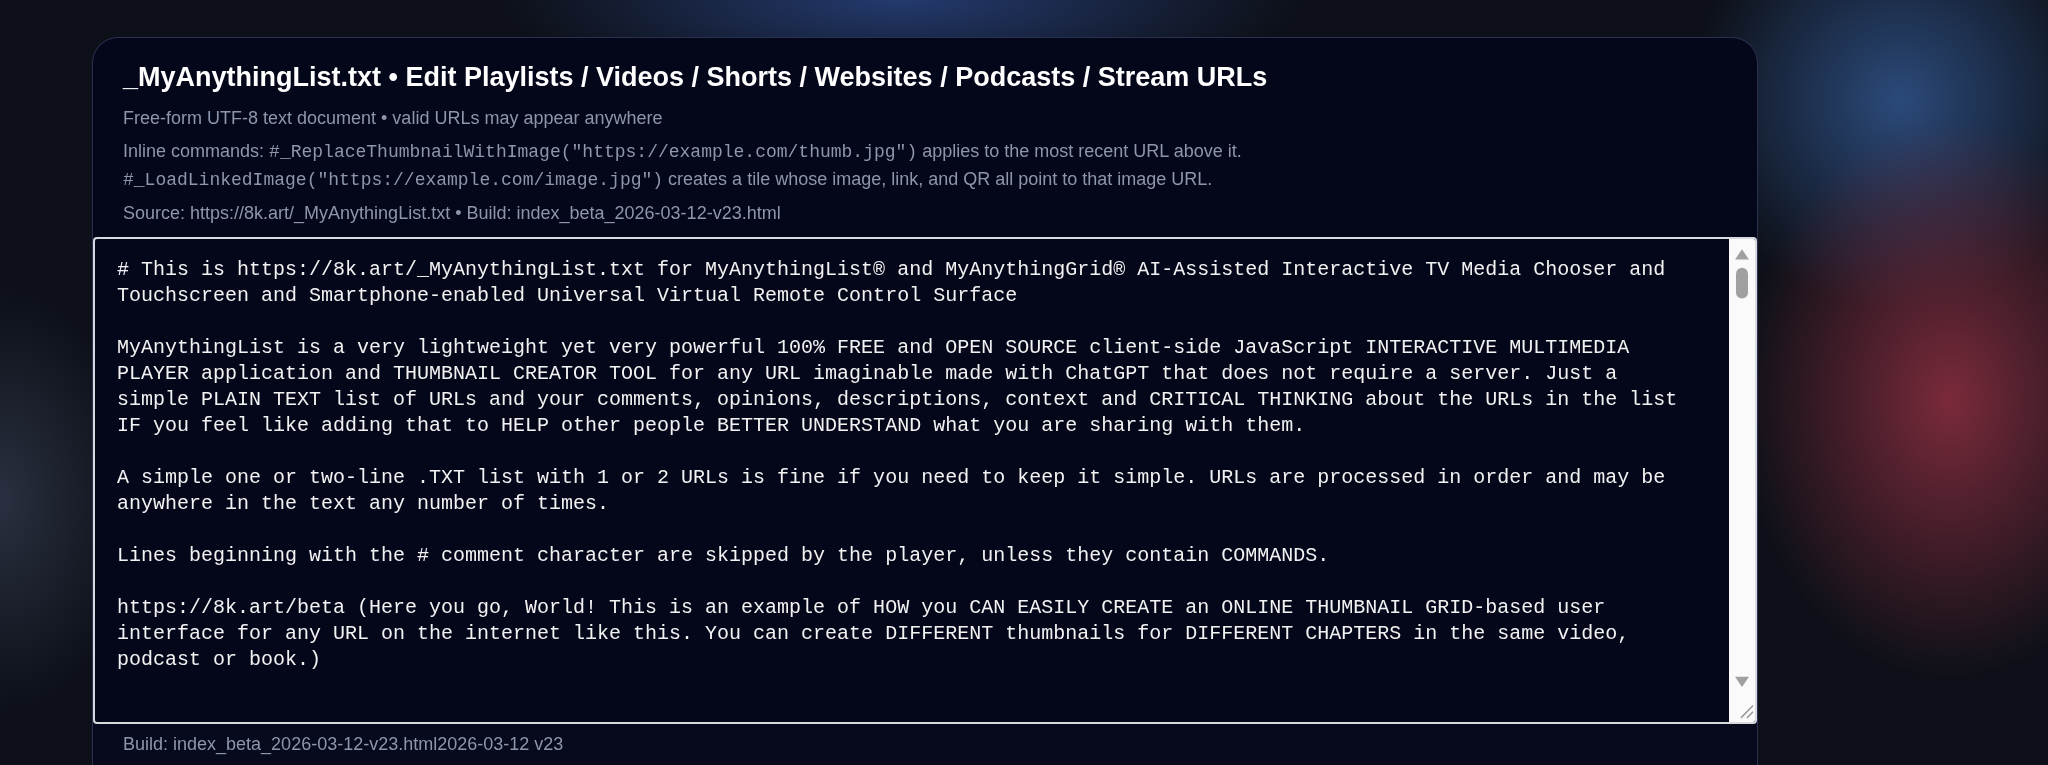  I want to click on build-info: Build: index_beta_2026-03-12-v23.html2026-03-12 v23, so click(925, 744).